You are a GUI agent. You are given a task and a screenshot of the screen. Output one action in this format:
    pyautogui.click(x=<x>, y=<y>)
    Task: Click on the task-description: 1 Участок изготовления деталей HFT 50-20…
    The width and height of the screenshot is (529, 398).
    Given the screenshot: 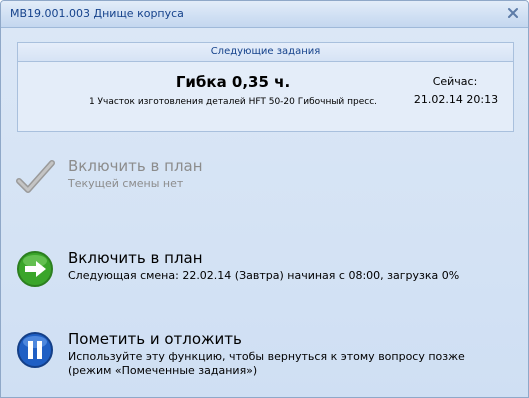 What is the action you would take?
    pyautogui.click(x=233, y=102)
    